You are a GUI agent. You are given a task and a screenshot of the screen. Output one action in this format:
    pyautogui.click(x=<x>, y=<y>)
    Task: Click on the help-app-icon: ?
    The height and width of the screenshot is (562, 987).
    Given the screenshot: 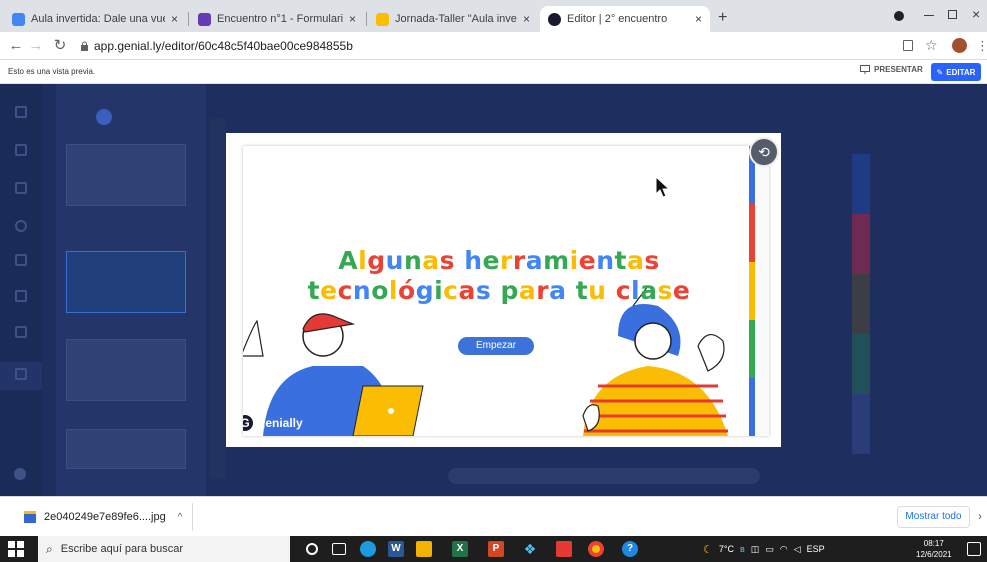 What is the action you would take?
    pyautogui.click(x=630, y=549)
    